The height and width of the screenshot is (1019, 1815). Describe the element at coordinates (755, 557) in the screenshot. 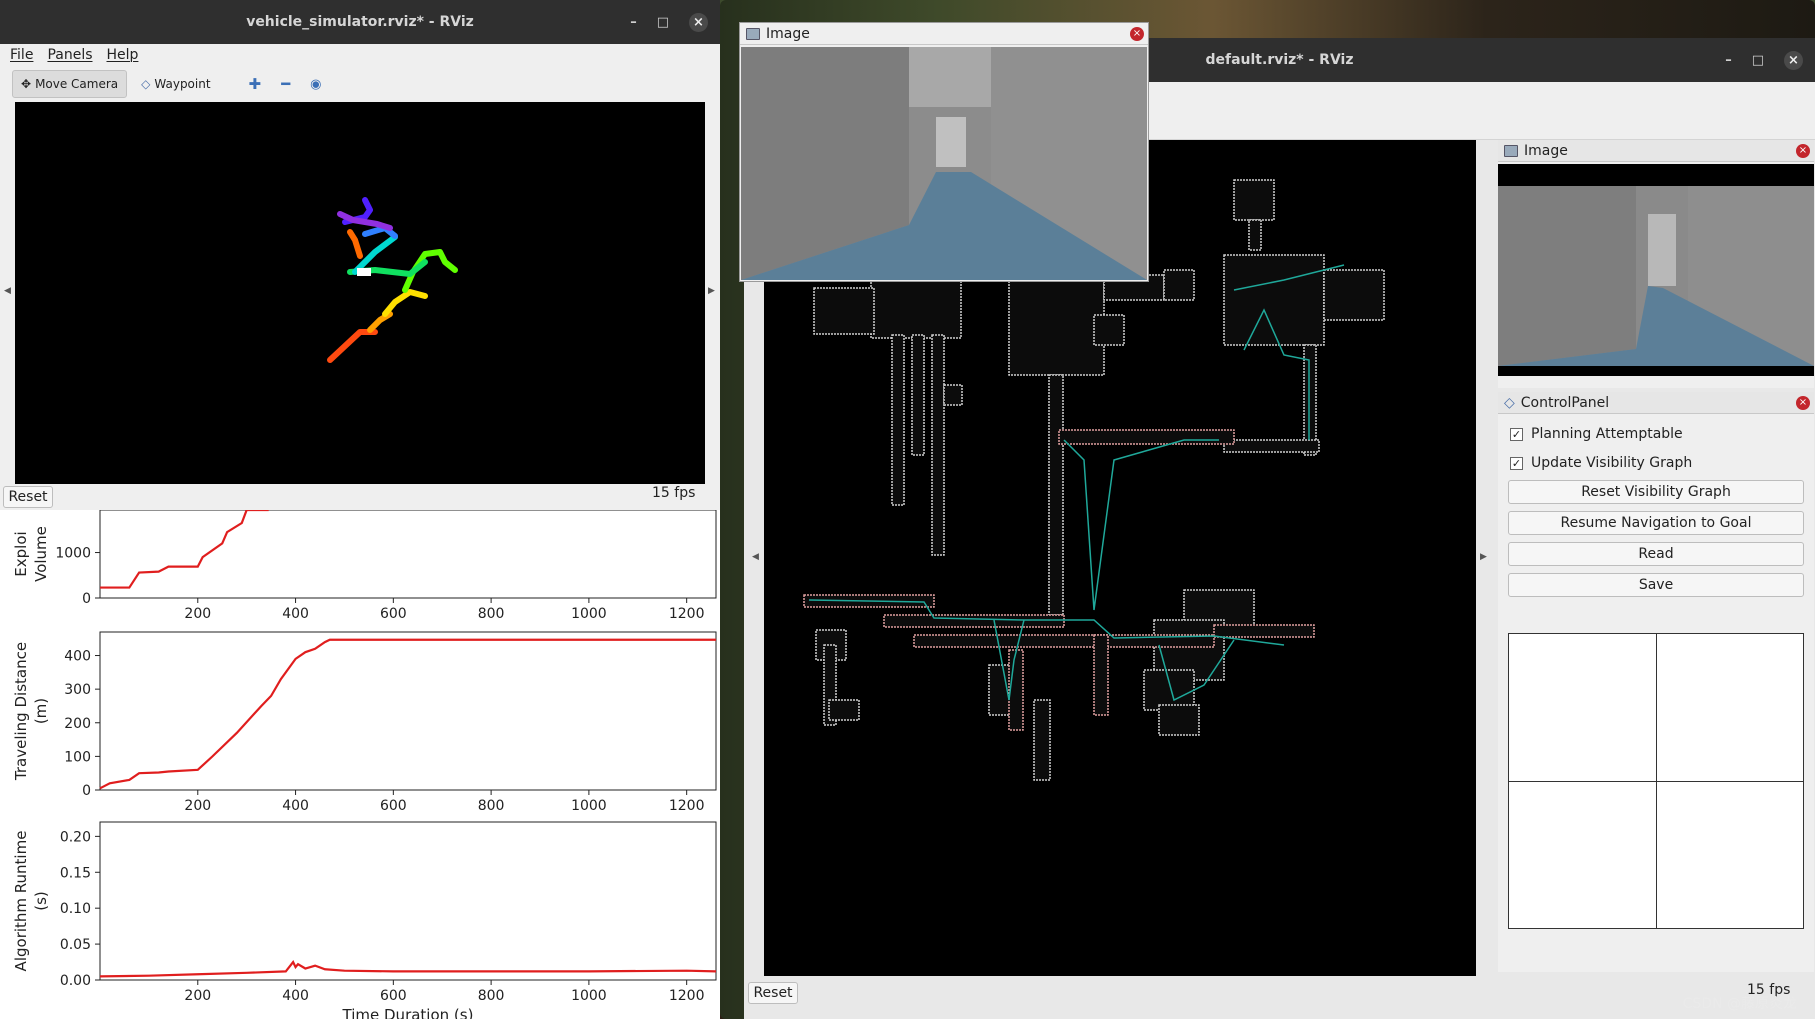

I see `right-viewport-arrow-left: ◀` at that location.